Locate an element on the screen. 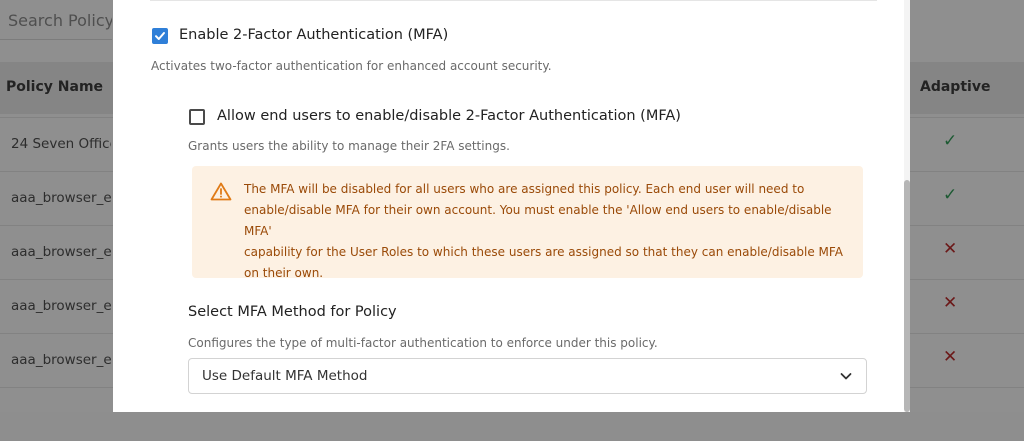 Image resolution: width=1024 pixels, height=441 pixels. allow-users-toggle-mfa-checkbox is located at coordinates (197, 117).